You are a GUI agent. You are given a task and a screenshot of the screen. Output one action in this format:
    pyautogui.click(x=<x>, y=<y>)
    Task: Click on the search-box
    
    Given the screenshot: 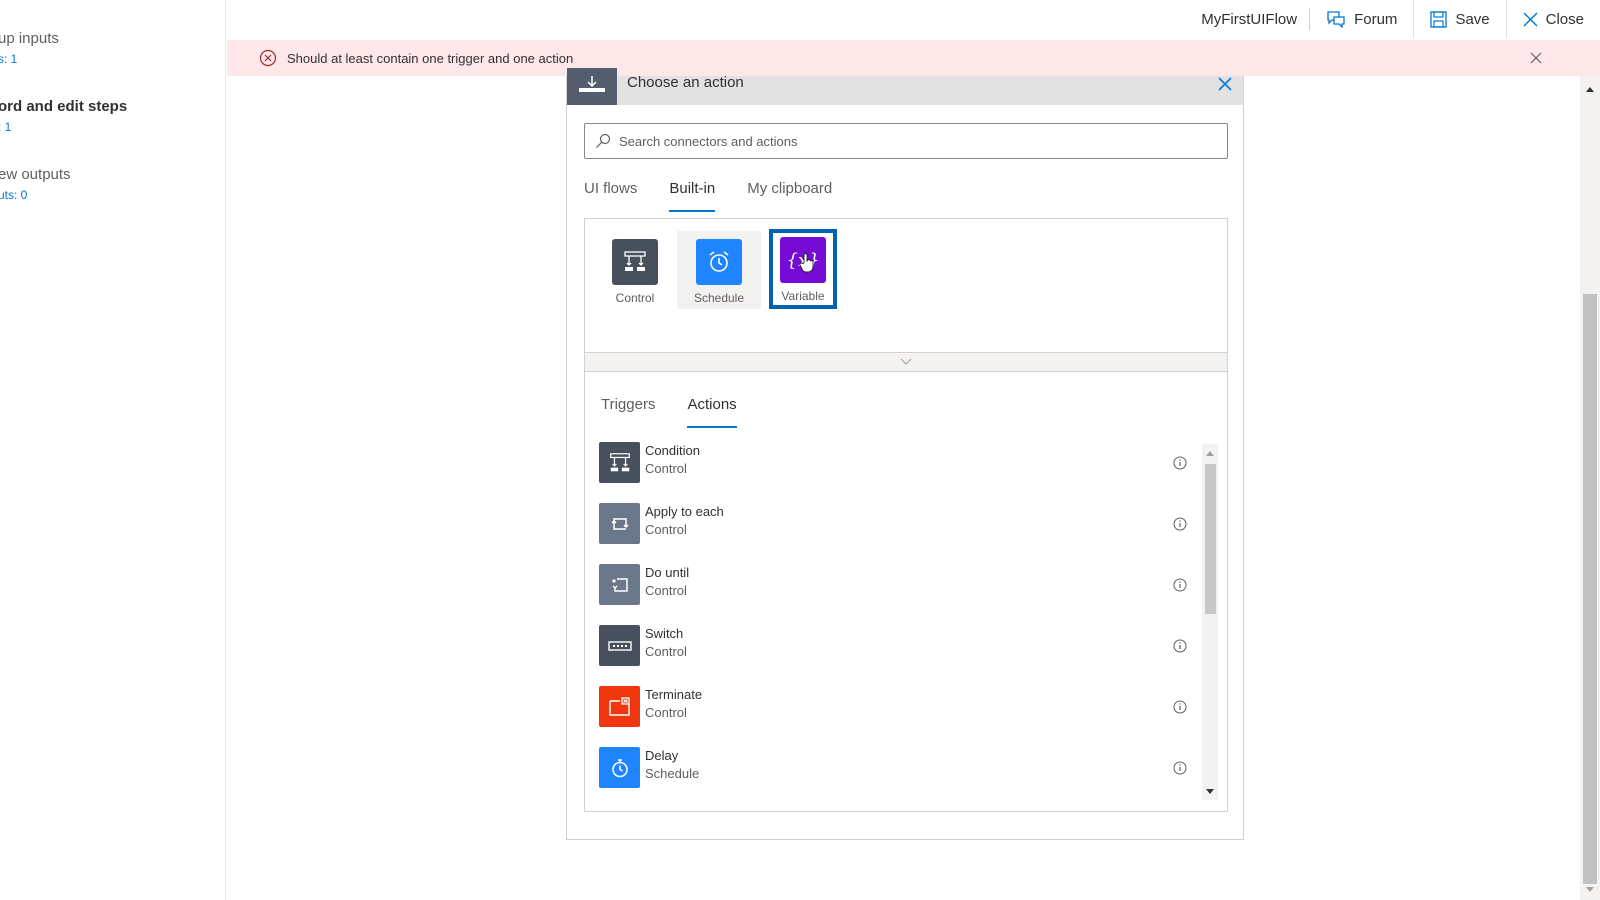 What is the action you would take?
    pyautogui.click(x=906, y=141)
    